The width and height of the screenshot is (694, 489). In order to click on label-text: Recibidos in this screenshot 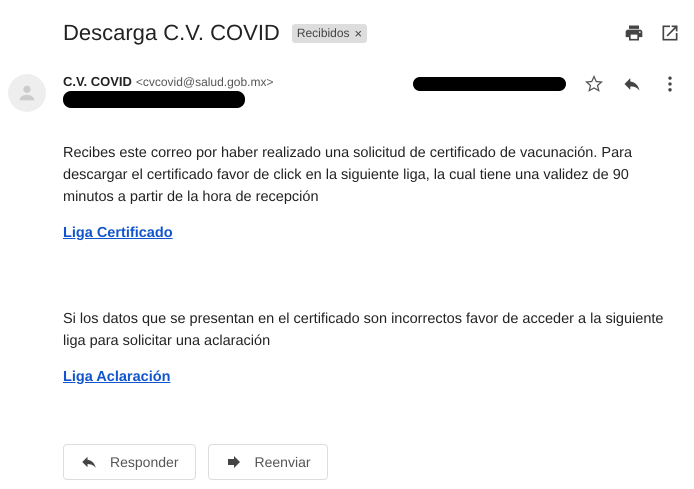, I will do `click(323, 33)`.